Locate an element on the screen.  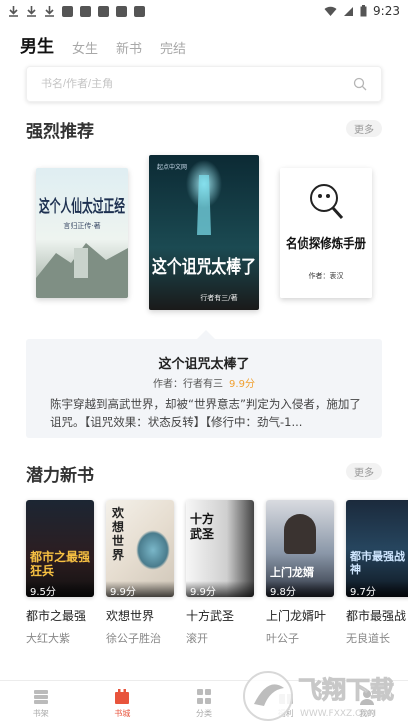
book-author: 无良道长 is located at coordinates (368, 638).